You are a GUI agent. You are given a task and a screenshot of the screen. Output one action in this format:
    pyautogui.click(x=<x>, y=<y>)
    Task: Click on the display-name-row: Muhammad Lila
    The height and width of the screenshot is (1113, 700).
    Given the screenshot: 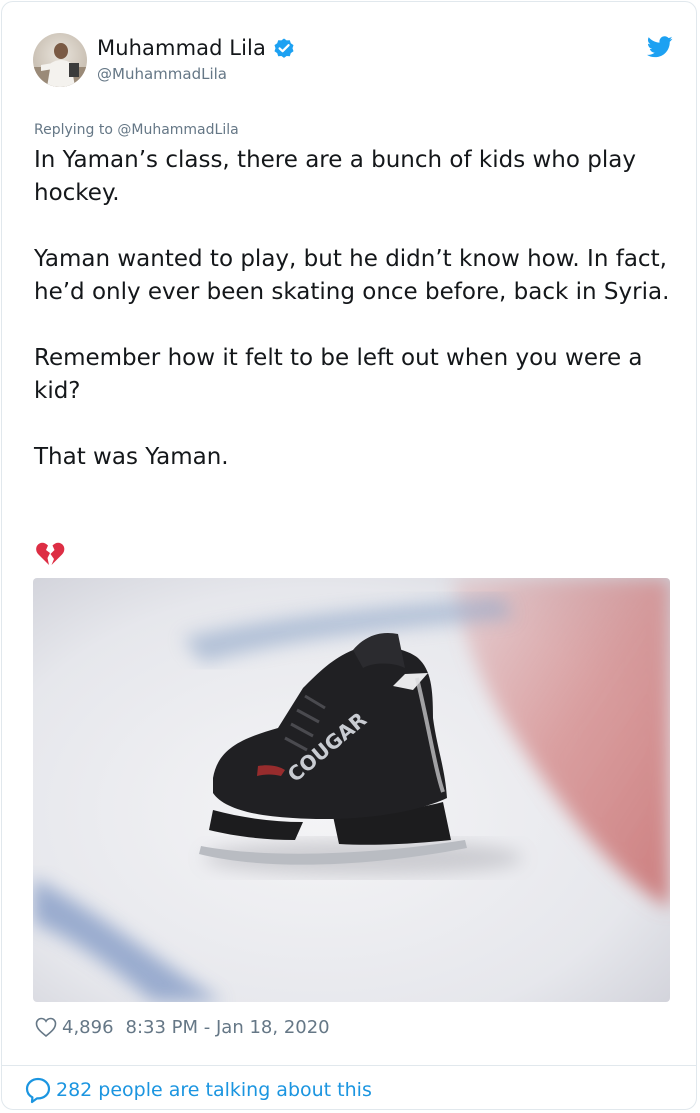 What is the action you would take?
    pyautogui.click(x=196, y=48)
    